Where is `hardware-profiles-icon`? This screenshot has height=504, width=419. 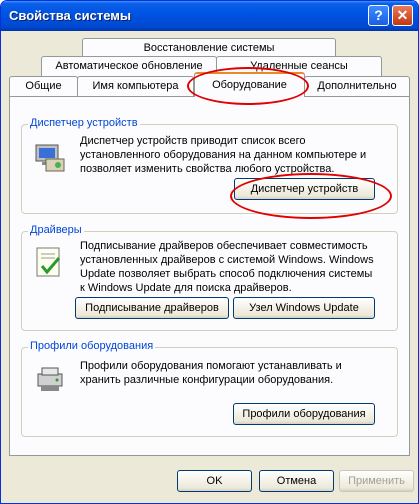
hardware-profiles-icon is located at coordinates (50, 379).